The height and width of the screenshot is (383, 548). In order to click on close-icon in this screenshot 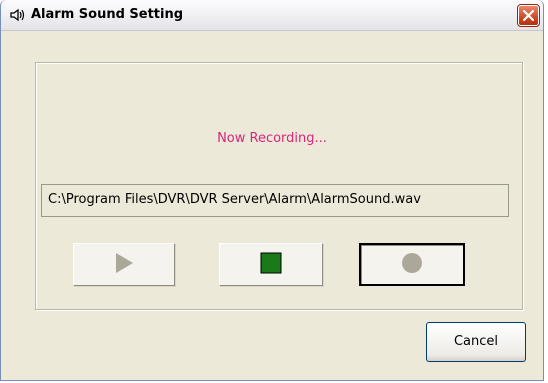, I will do `click(528, 15)`.